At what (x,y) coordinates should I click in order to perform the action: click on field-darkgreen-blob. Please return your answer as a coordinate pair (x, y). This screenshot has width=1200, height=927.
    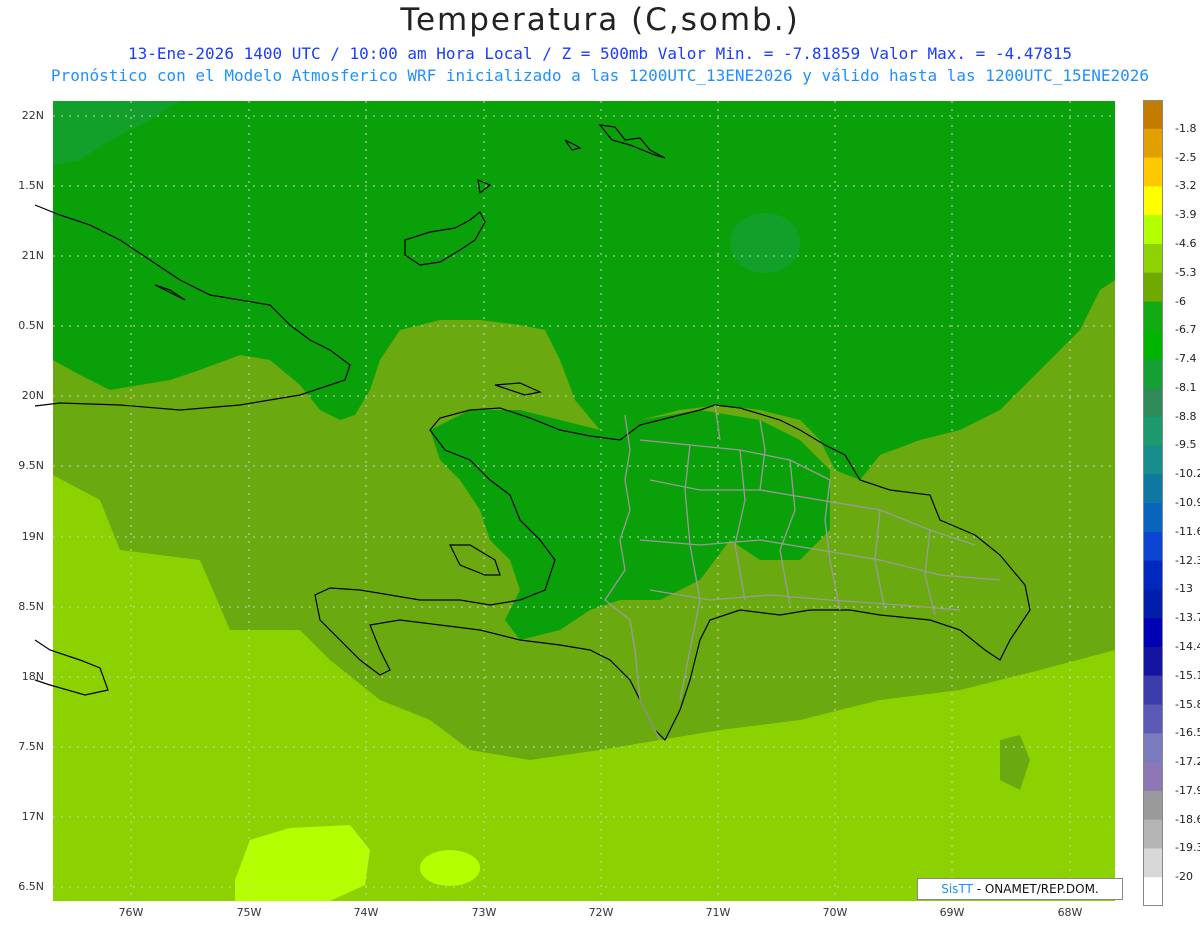
    Looking at the image, I should click on (765, 243).